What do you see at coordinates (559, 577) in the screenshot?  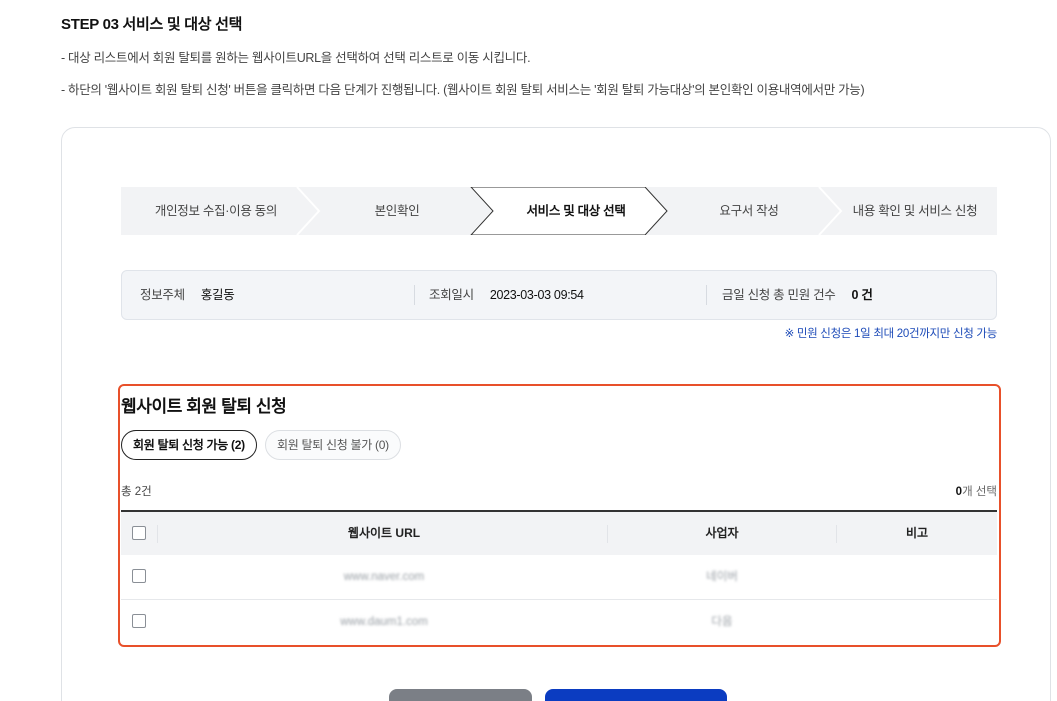 I see `table-row: www.naver.com 네이버` at bounding box center [559, 577].